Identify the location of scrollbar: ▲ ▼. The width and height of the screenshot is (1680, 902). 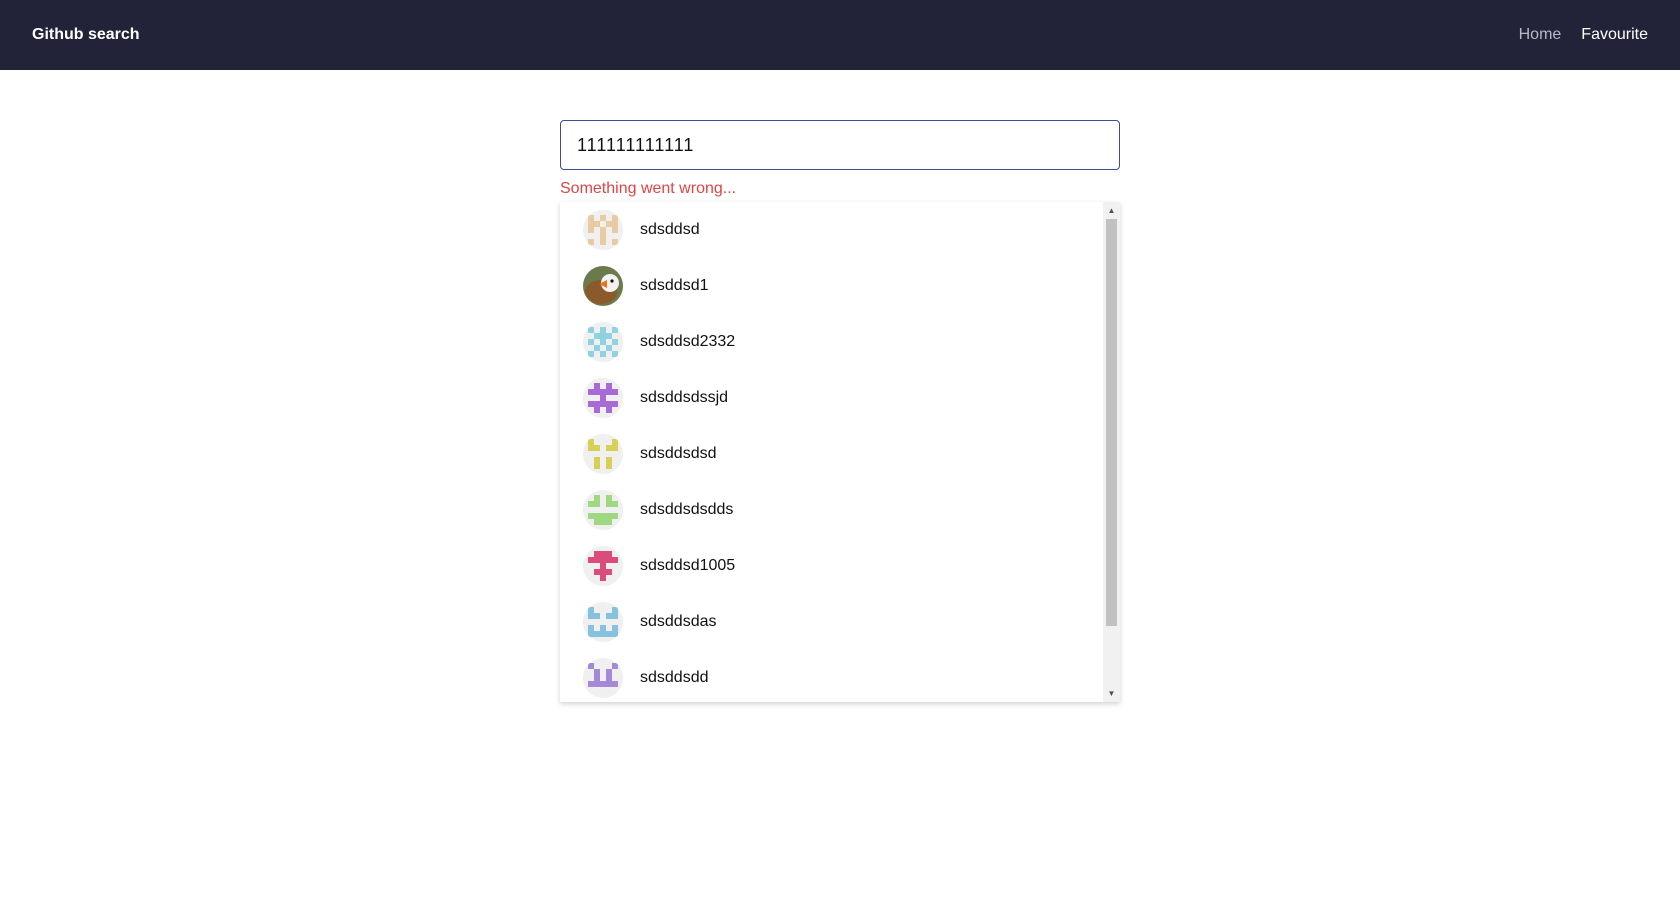
(1111, 452).